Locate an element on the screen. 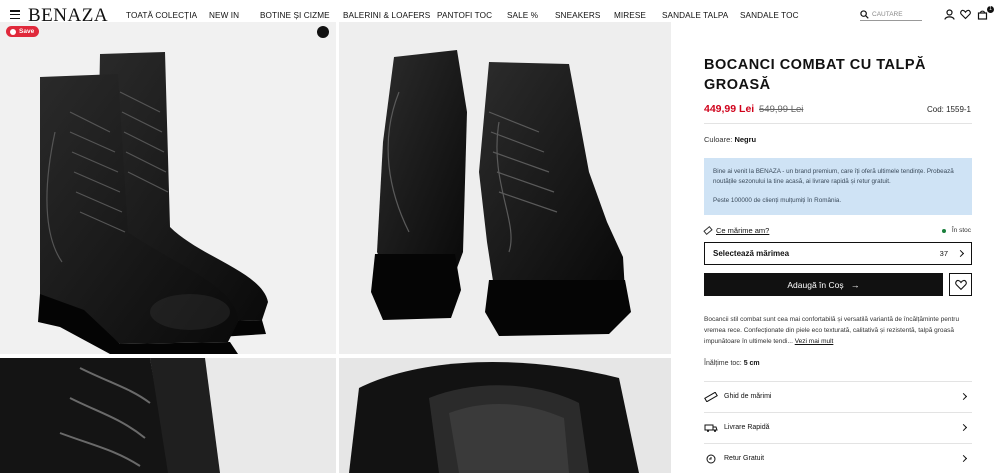  add-to-cart-button: Adaugă în Coș → is located at coordinates (823, 284).